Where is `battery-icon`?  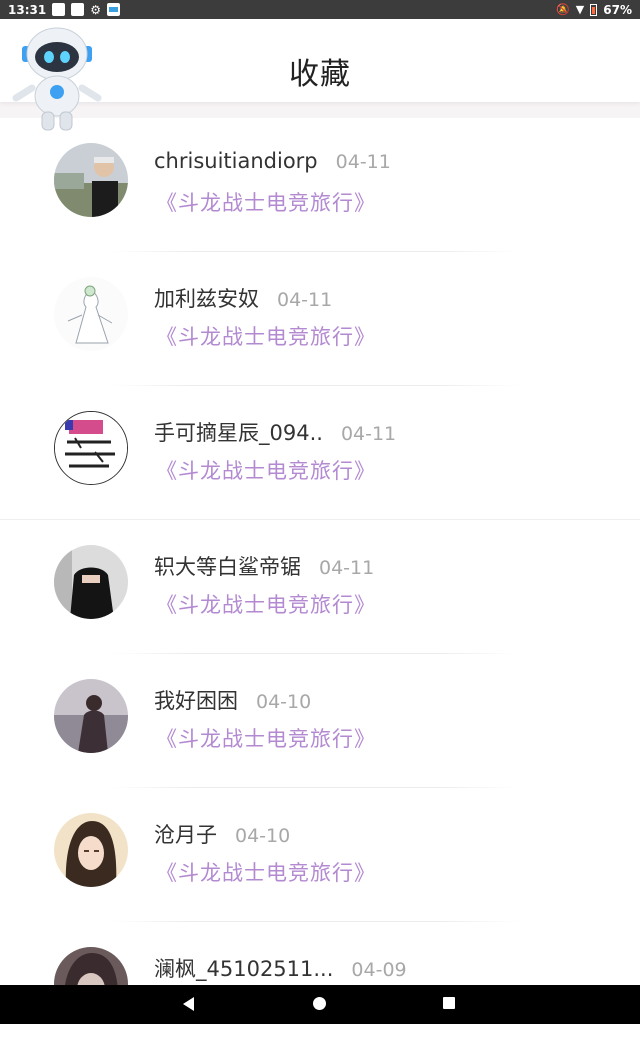 battery-icon is located at coordinates (594, 9).